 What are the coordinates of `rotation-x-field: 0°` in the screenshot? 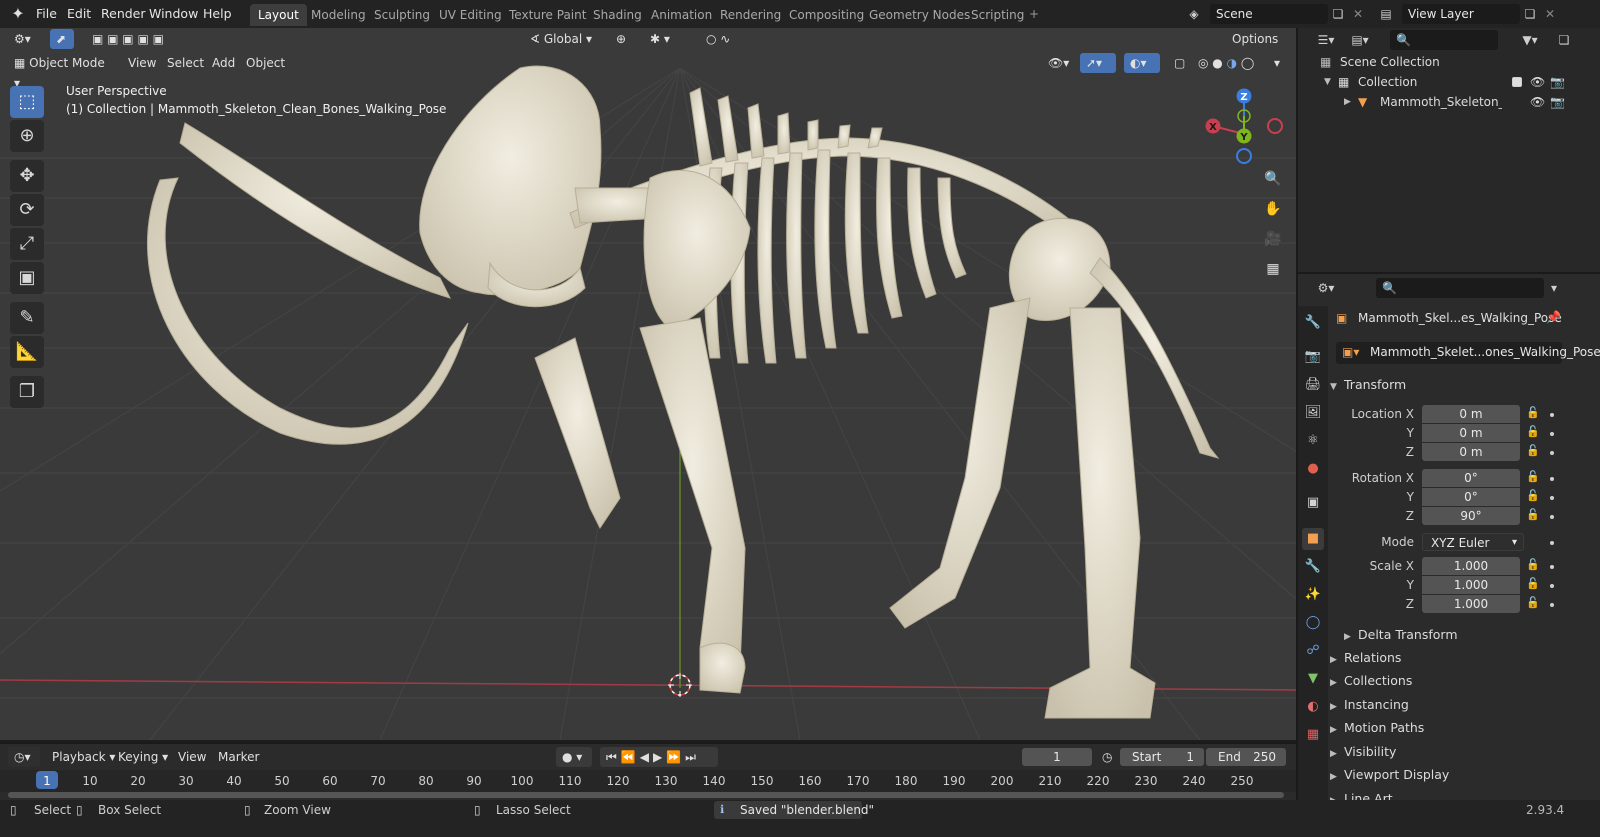 It's located at (1471, 478).